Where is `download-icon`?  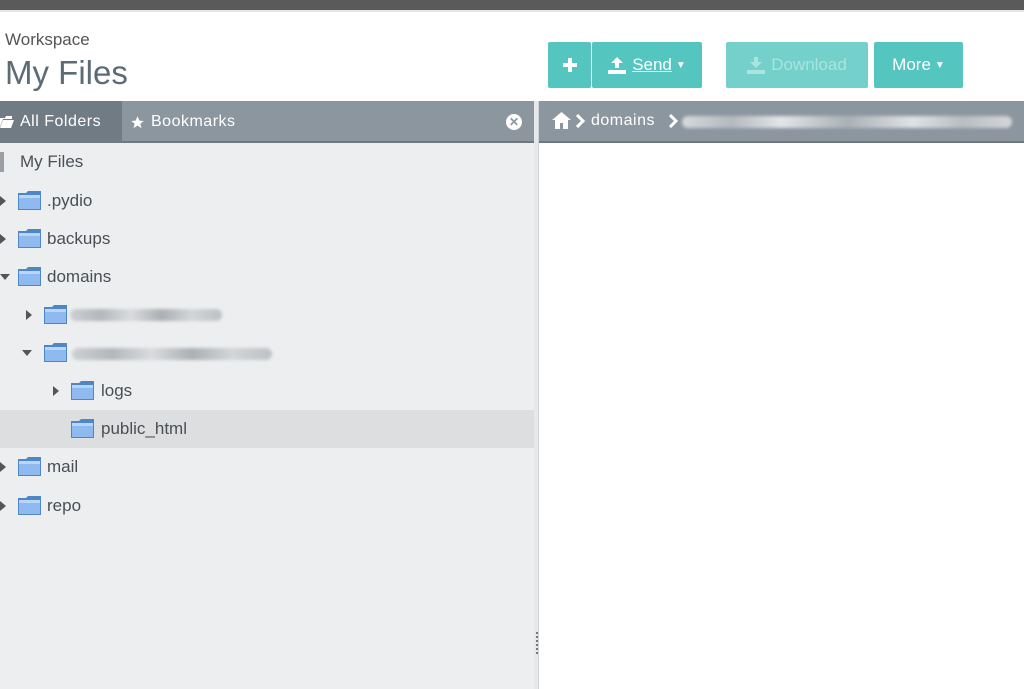 download-icon is located at coordinates (756, 65).